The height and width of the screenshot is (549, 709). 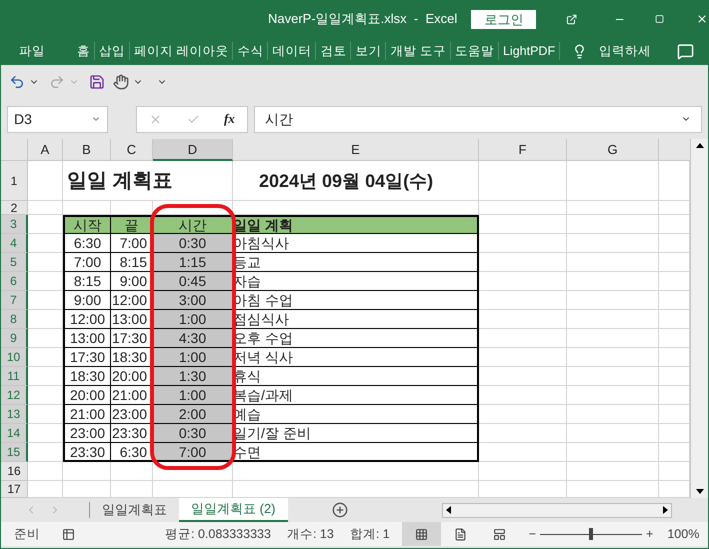 What do you see at coordinates (503, 19) in the screenshot?
I see `login-button: 로그인` at bounding box center [503, 19].